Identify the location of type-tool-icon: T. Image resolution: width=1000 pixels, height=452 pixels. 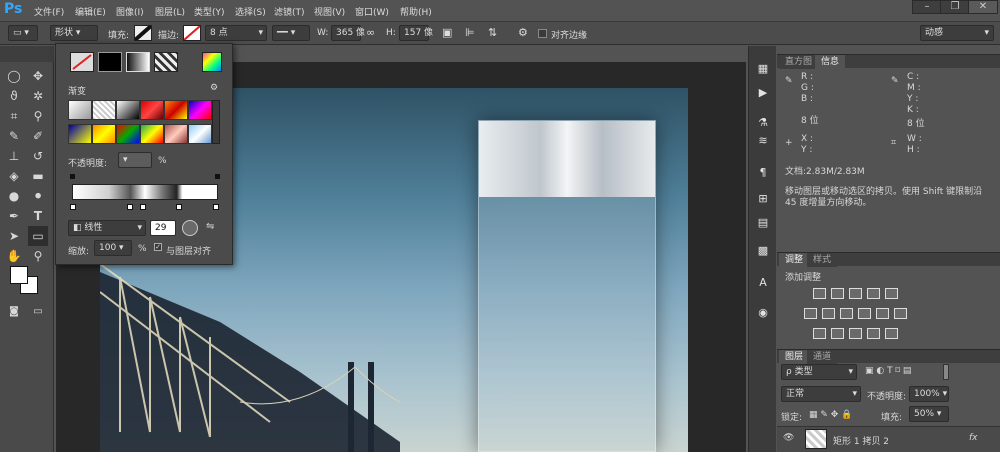
(38, 216).